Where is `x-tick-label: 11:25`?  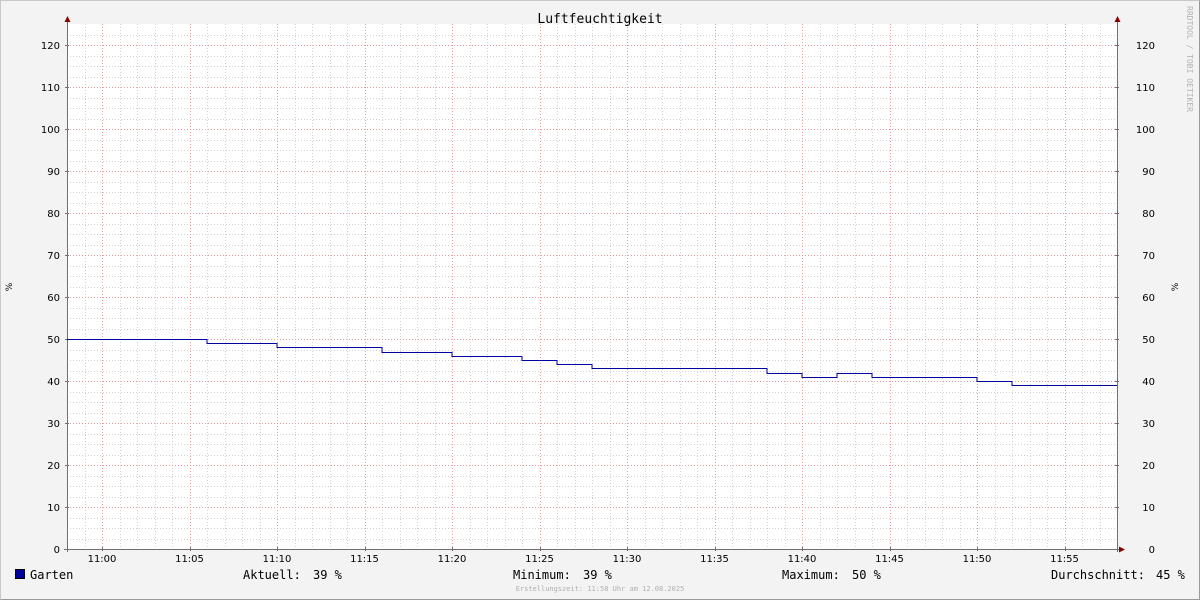 x-tick-label: 11:25 is located at coordinates (539, 559).